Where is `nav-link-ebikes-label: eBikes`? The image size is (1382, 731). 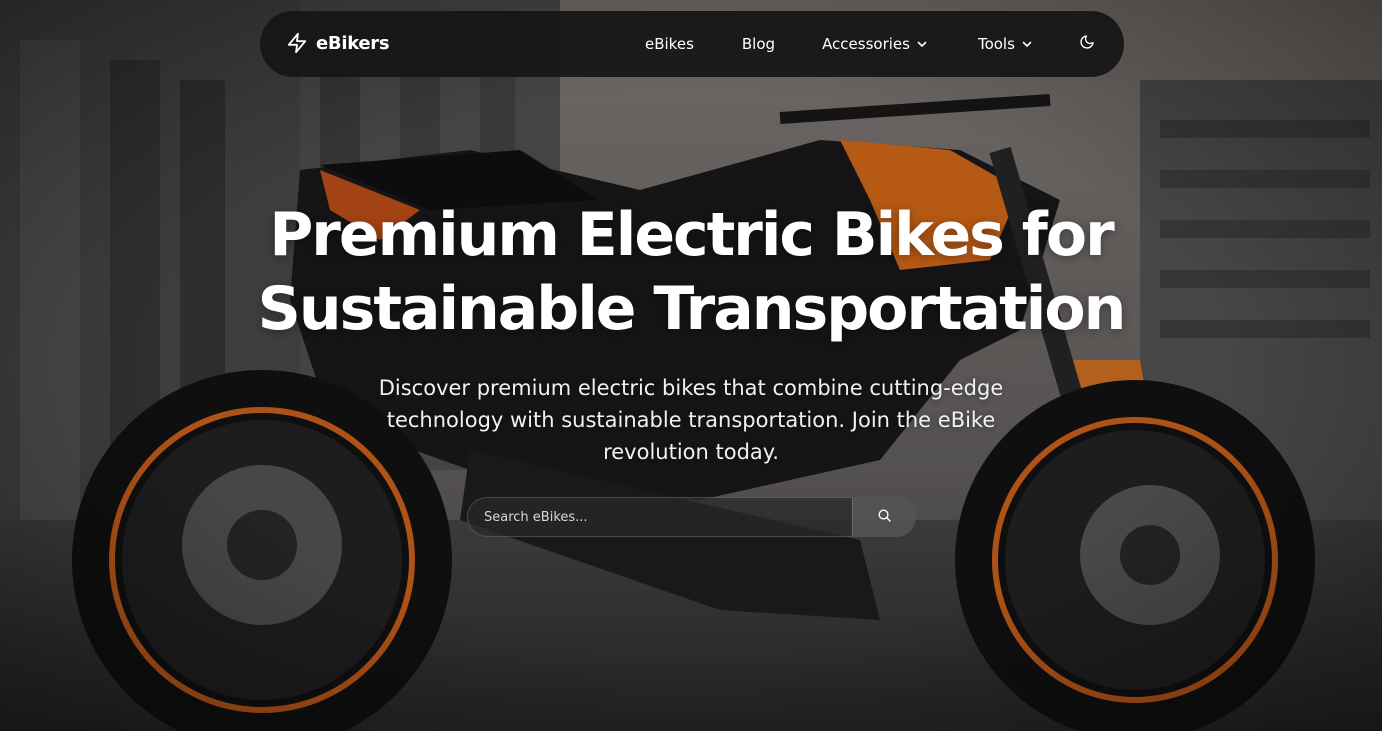 nav-link-ebikes-label: eBikes is located at coordinates (669, 44).